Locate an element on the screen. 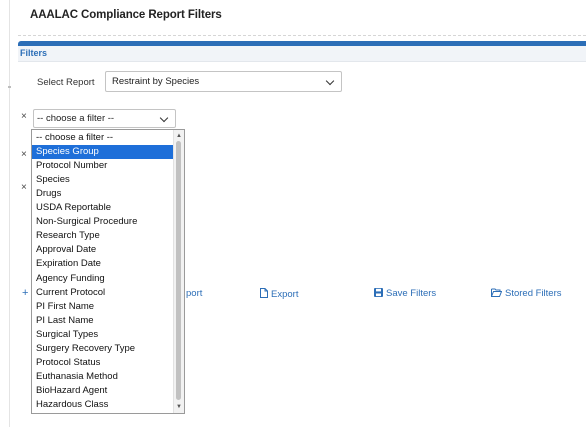 The height and width of the screenshot is (427, 586). dropdown-option: Current Protocol is located at coordinates (103, 293).